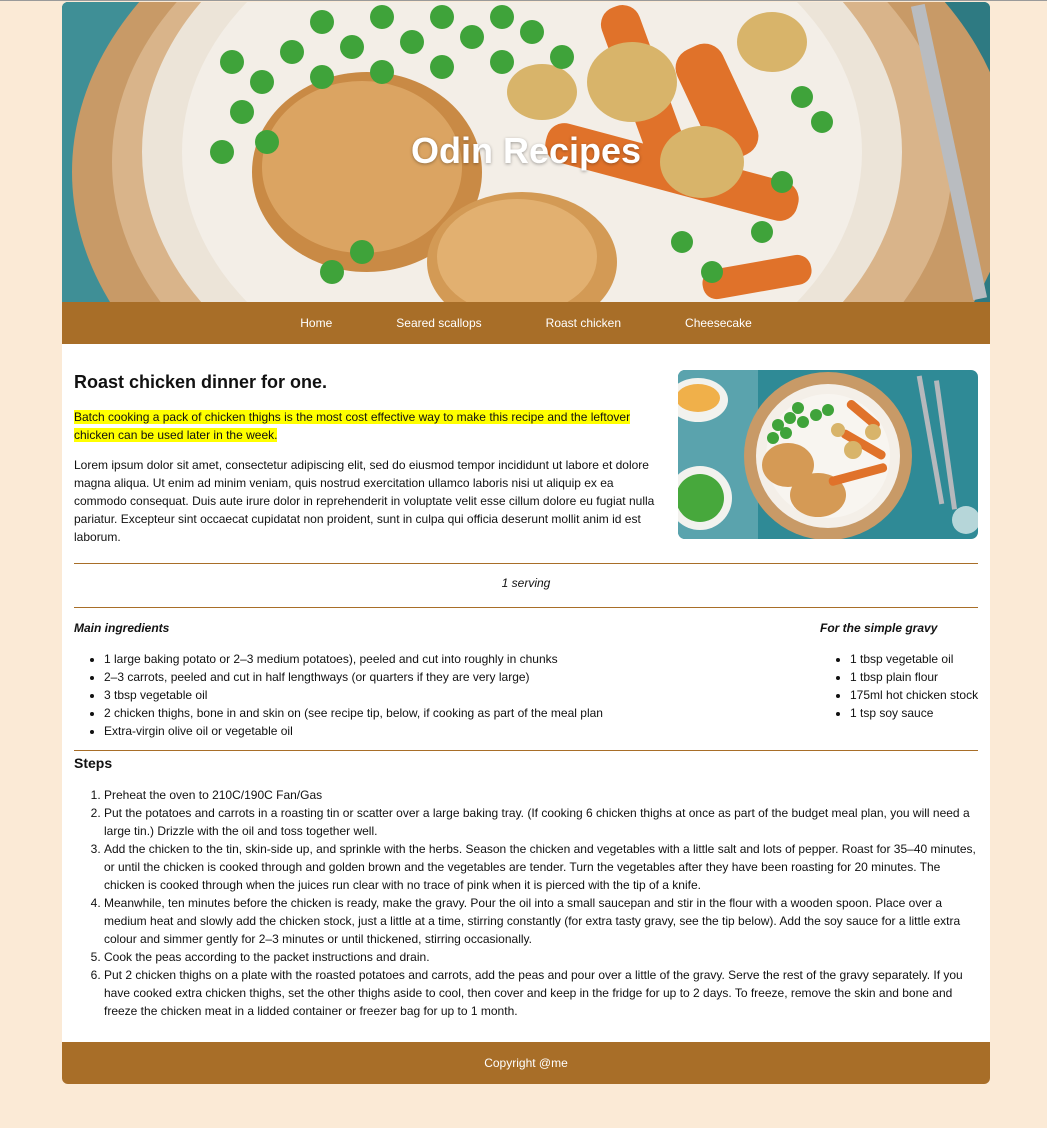  I want to click on site-title: Odin Recipes, so click(526, 150).